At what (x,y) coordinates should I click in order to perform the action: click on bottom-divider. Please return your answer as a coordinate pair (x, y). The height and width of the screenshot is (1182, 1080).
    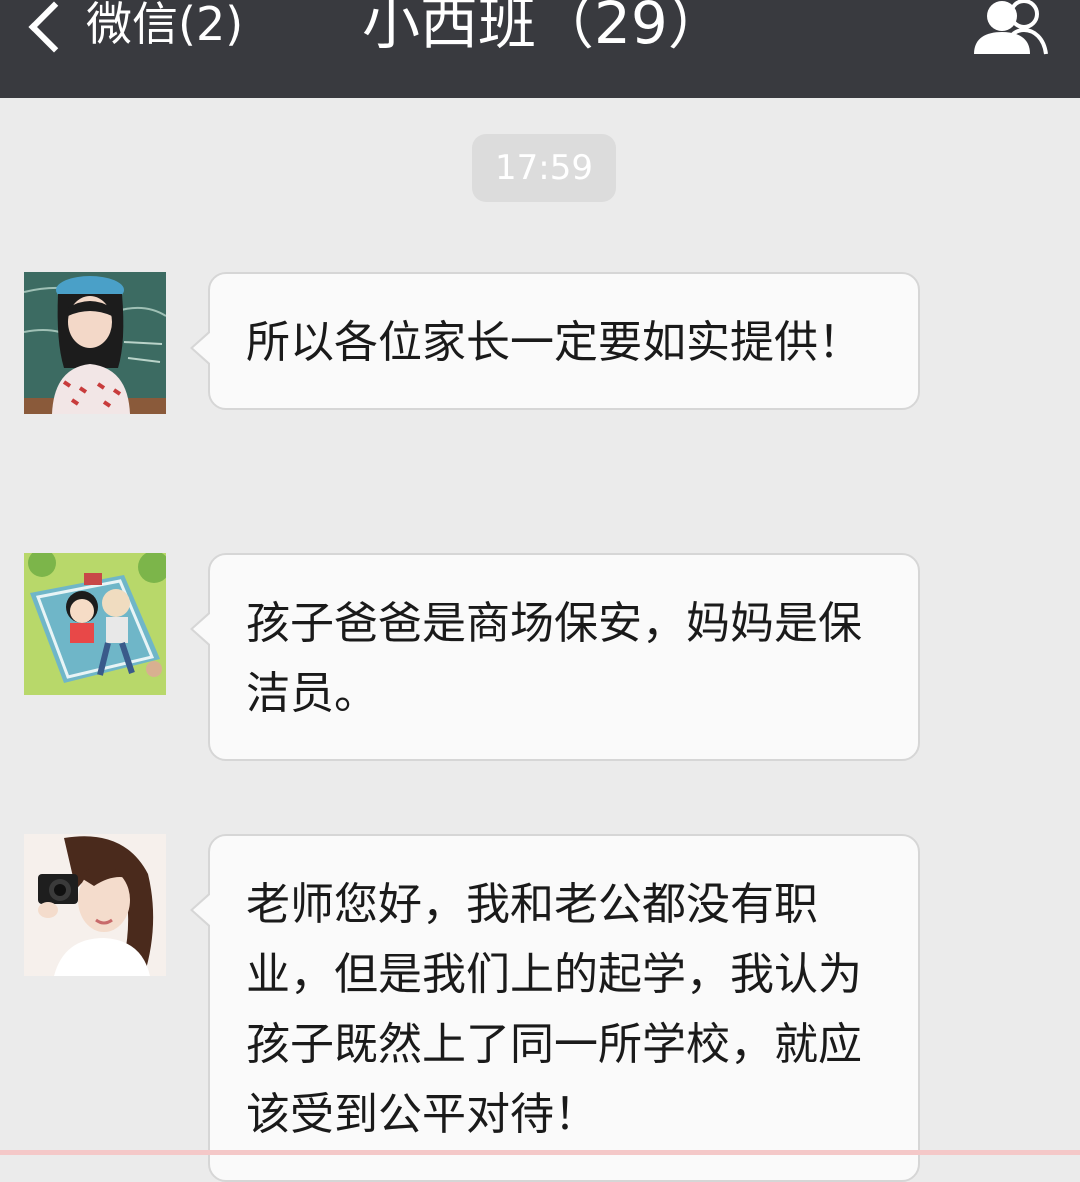
    Looking at the image, I should click on (540, 1152).